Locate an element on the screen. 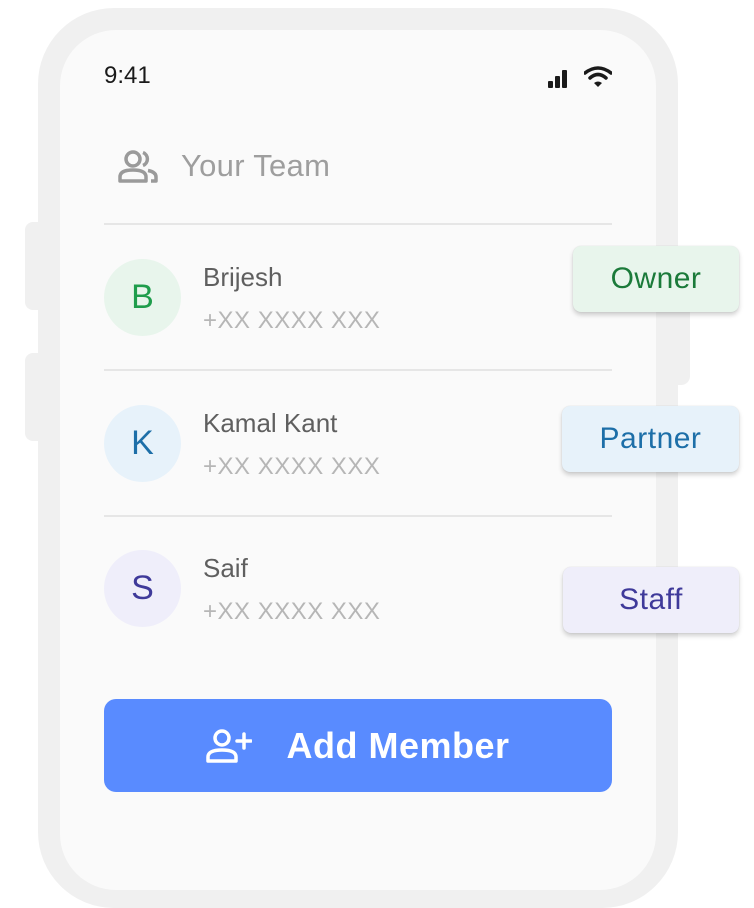  wifi-icon is located at coordinates (598, 76).